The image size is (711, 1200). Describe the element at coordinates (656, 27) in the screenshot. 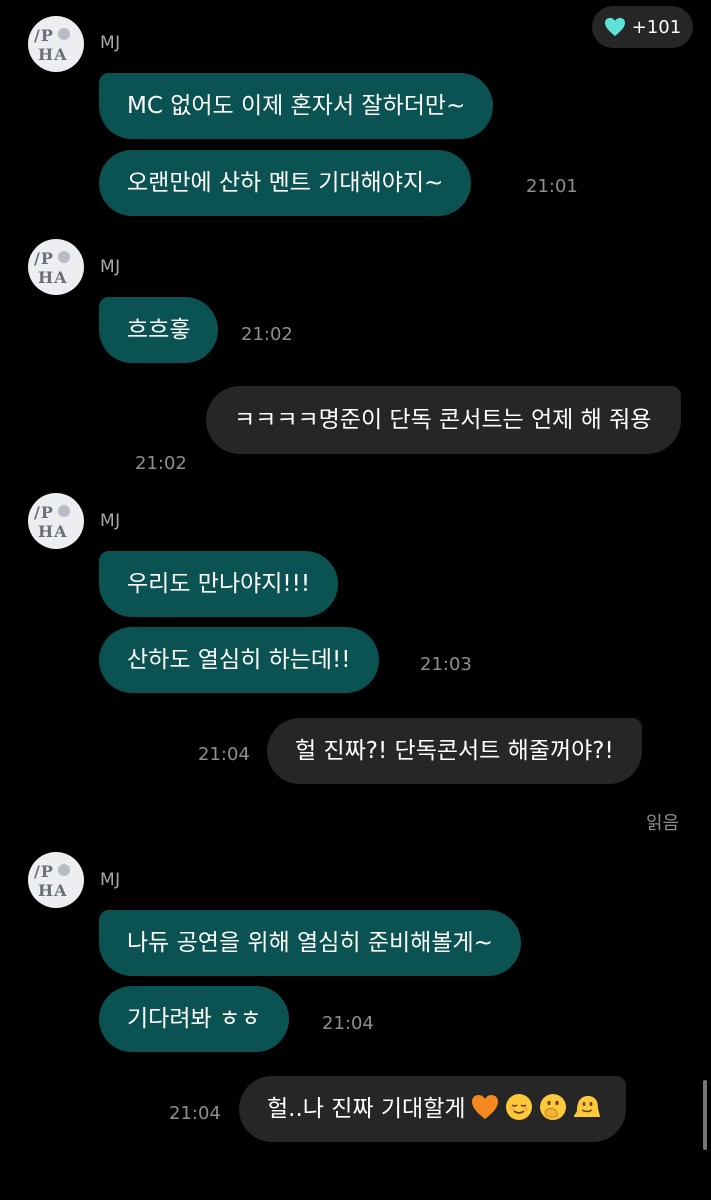

I see `reaction-count: +101` at that location.